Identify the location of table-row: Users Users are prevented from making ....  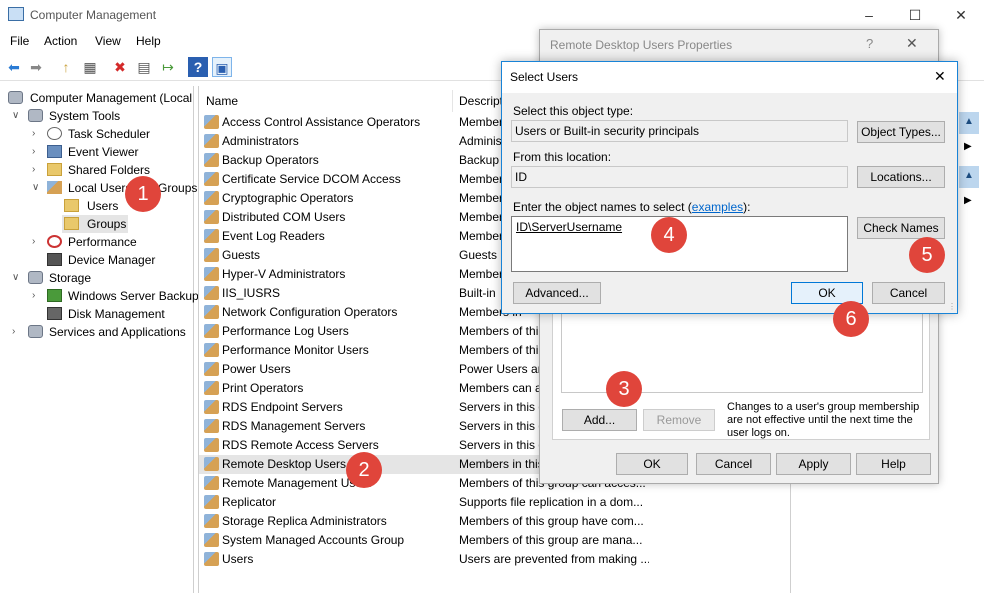
(495, 559).